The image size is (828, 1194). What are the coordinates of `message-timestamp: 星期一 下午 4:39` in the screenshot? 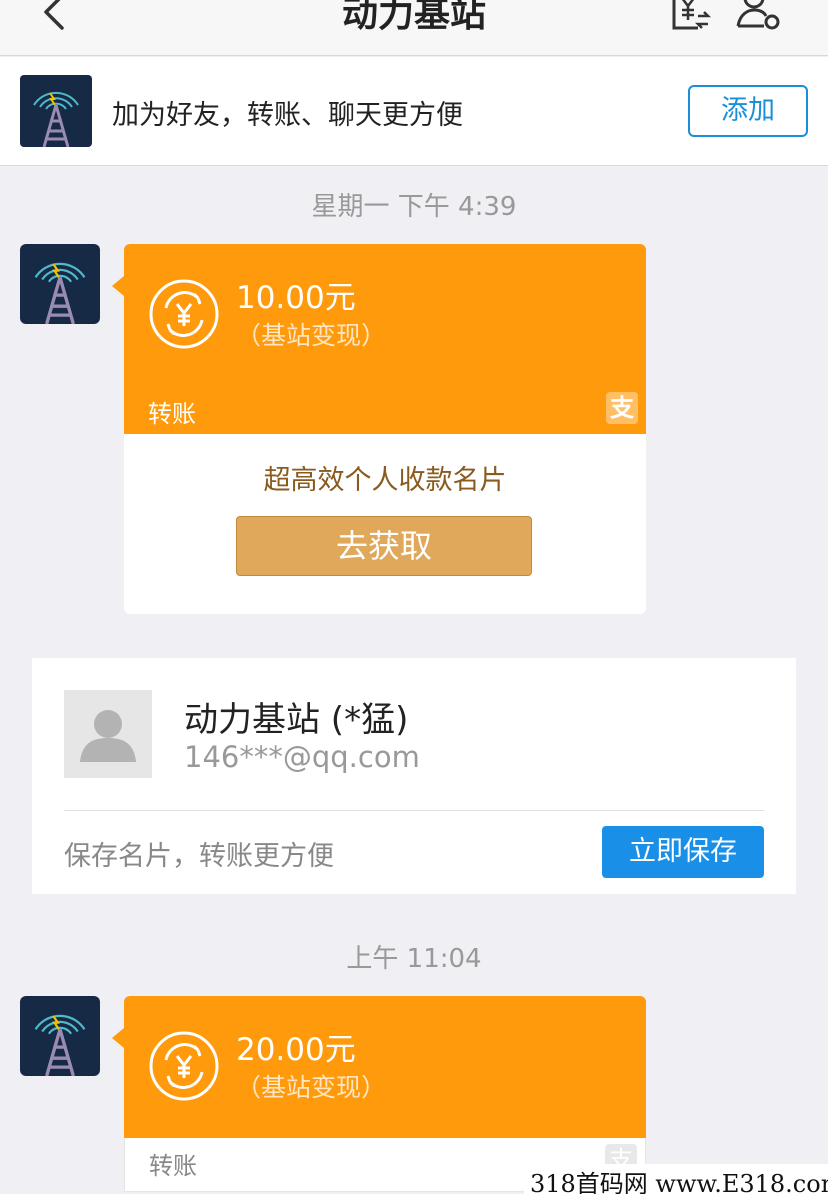 It's located at (414, 207).